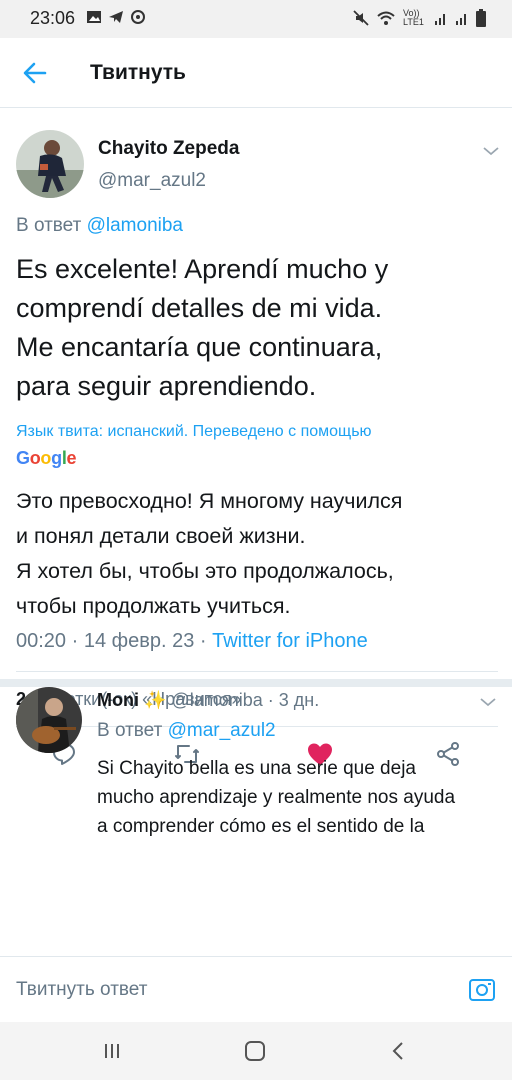 Image resolution: width=512 pixels, height=1080 pixels. I want to click on system-nav-bar, so click(256, 1051).